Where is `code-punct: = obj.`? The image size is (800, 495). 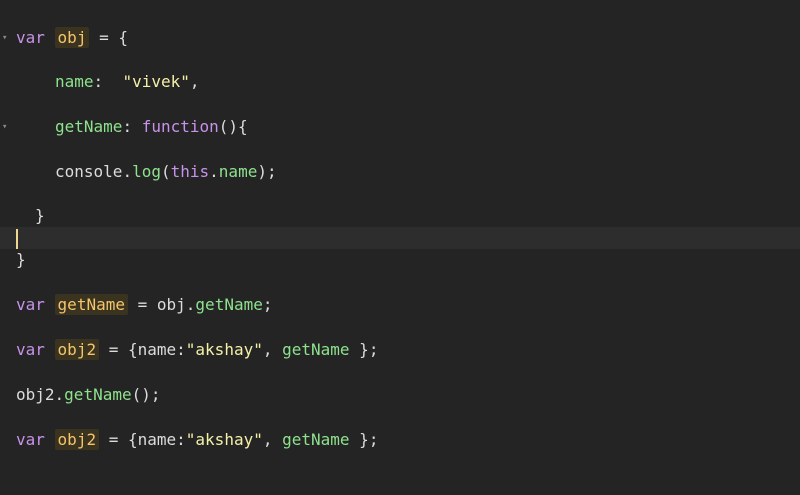
code-punct: = obj. is located at coordinates (161, 304).